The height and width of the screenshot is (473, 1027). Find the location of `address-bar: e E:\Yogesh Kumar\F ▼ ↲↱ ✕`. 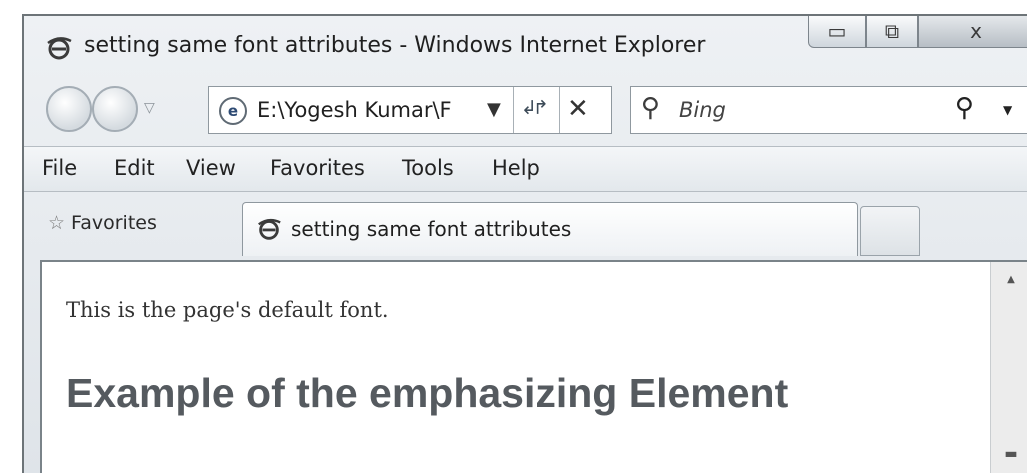

address-bar: e E:\Yogesh Kumar\F ▼ ↲↱ ✕ is located at coordinates (410, 110).